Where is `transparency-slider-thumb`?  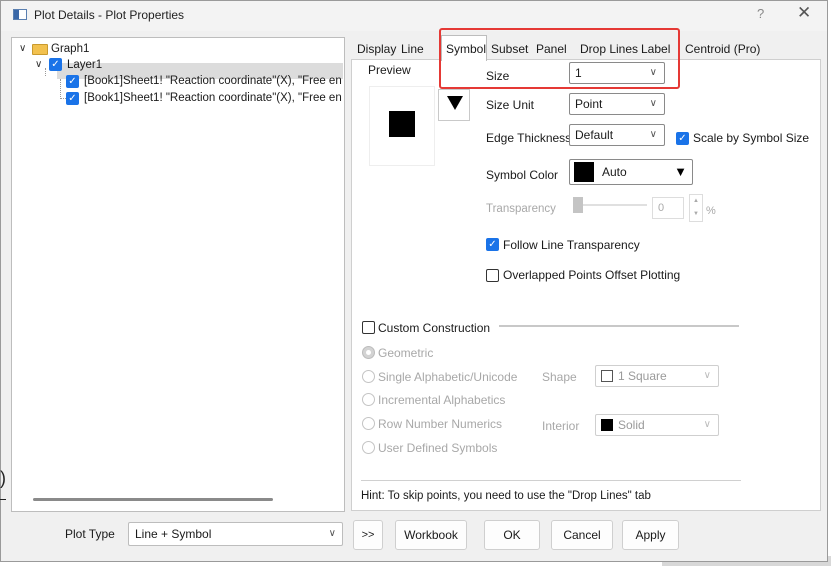 transparency-slider-thumb is located at coordinates (578, 205).